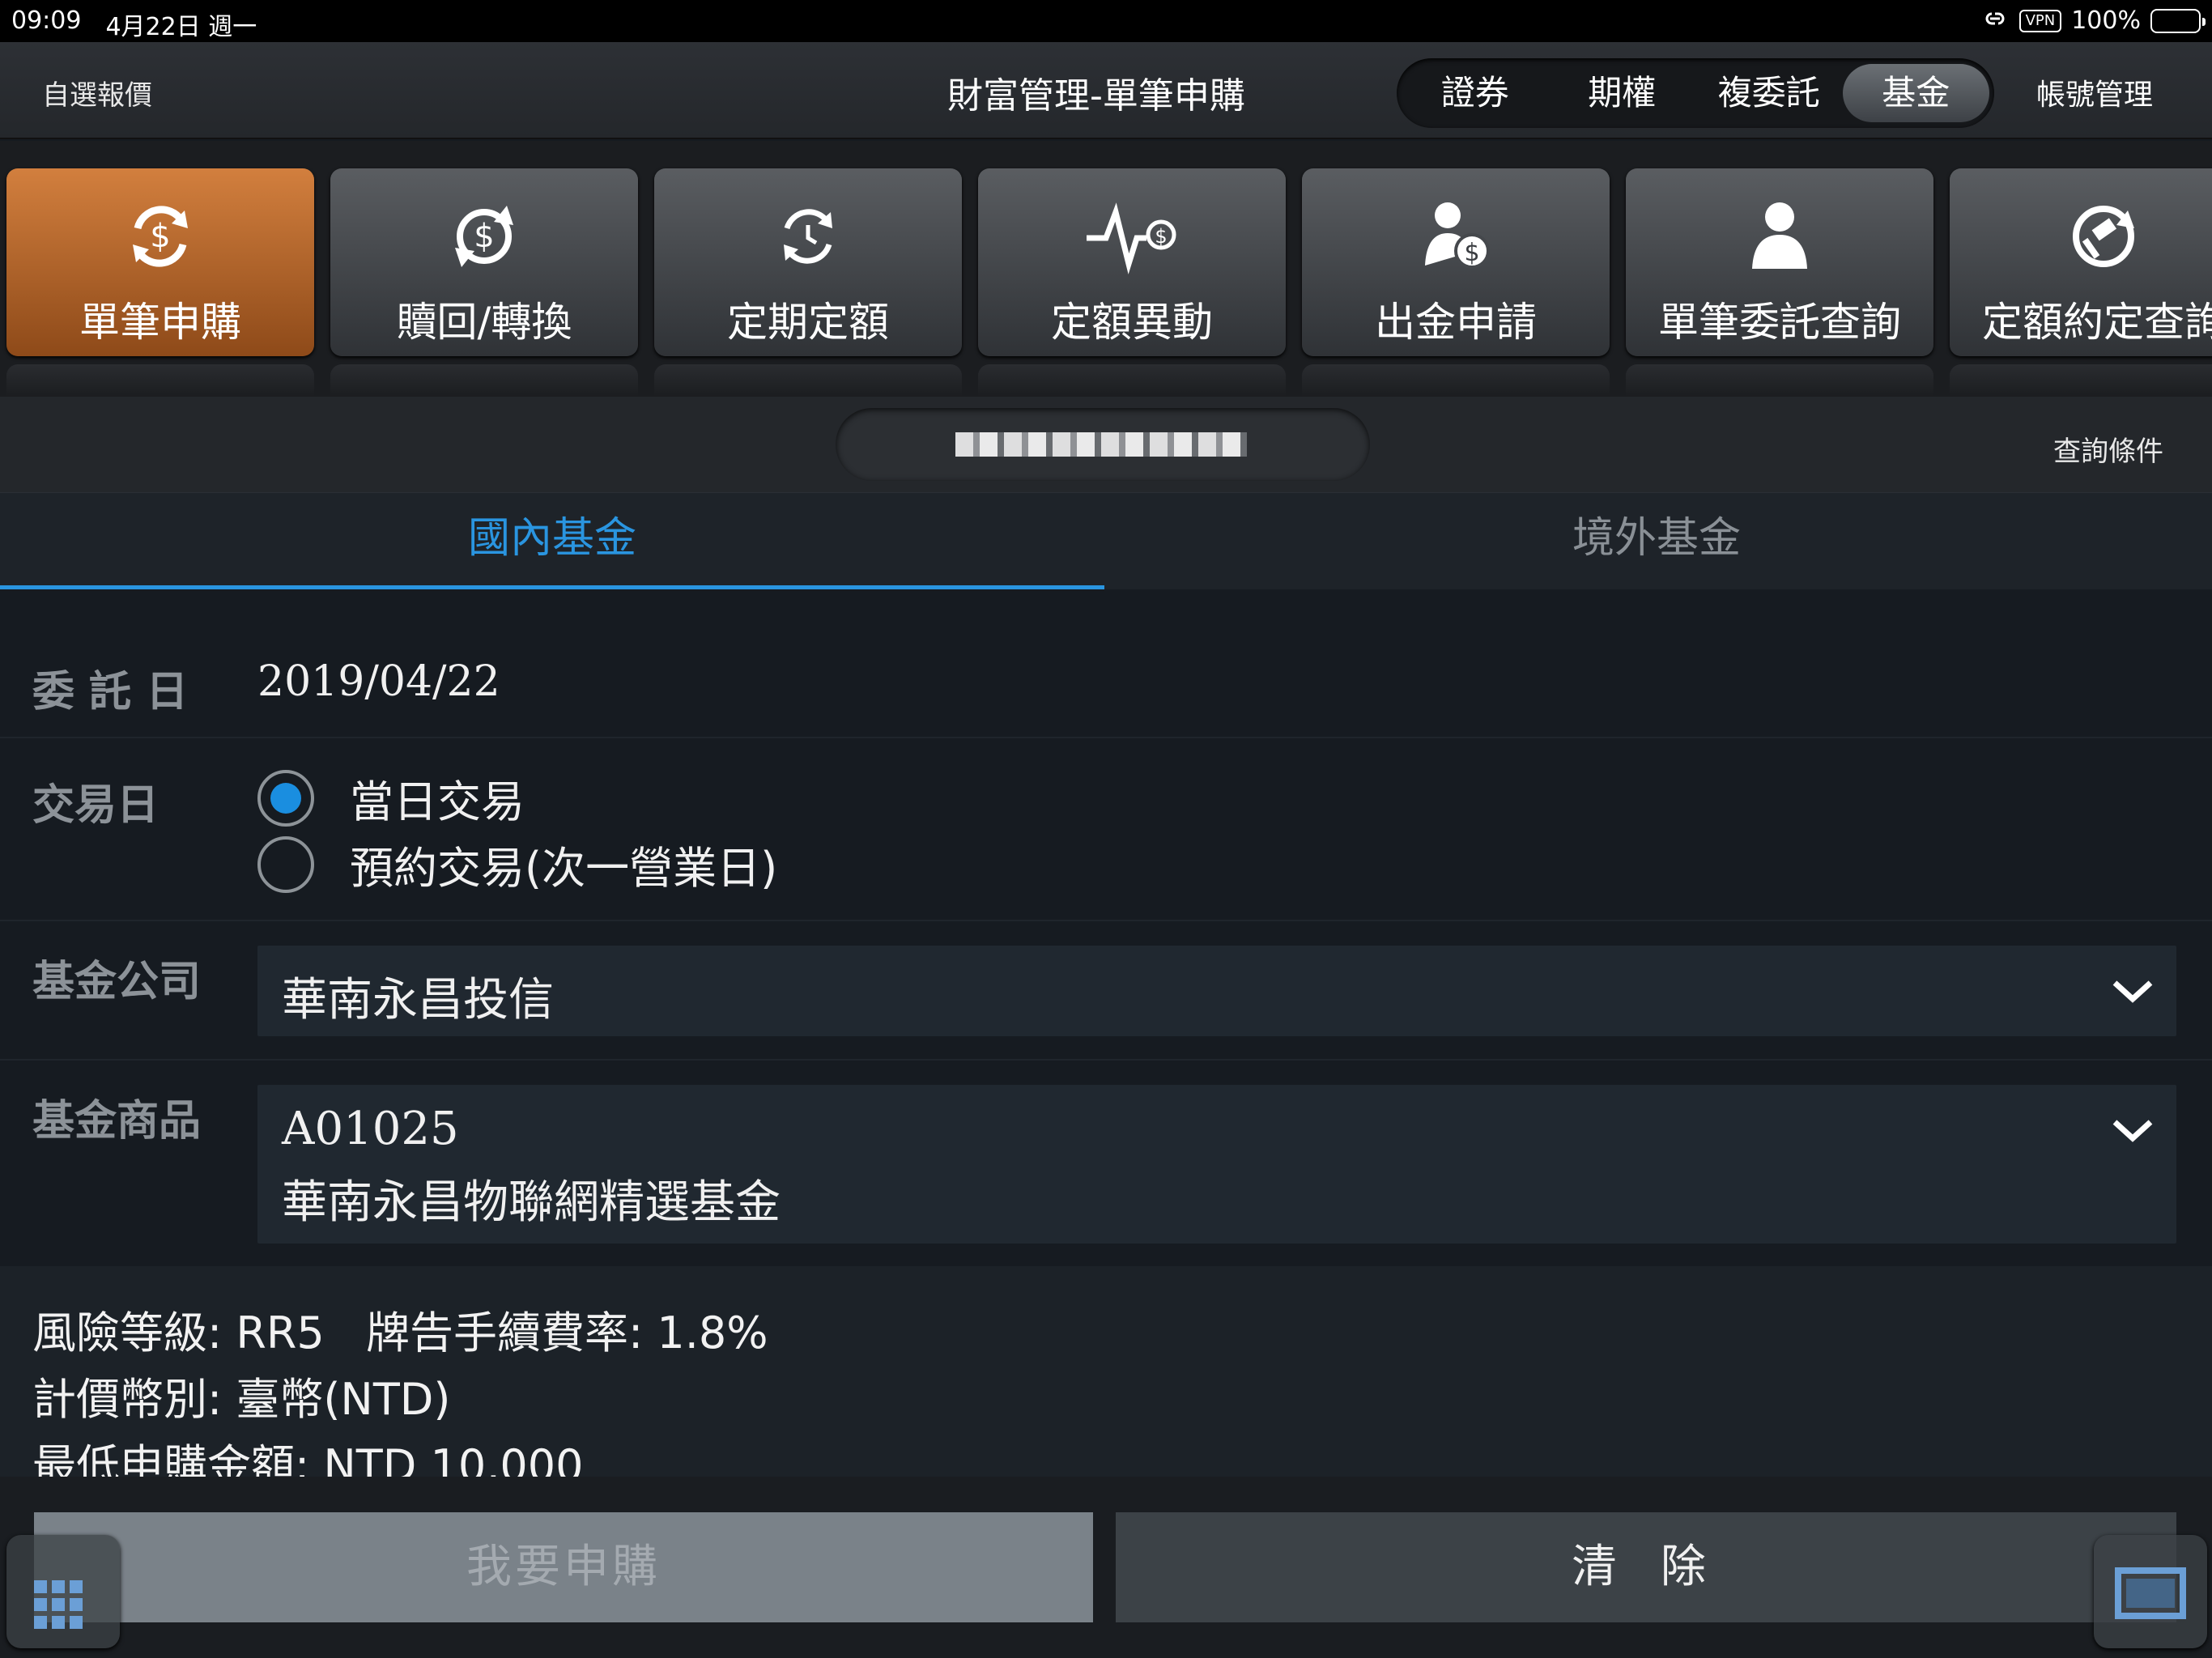  What do you see at coordinates (418, 1000) in the screenshot?
I see `fund-company-value: 華南永昌投信` at bounding box center [418, 1000].